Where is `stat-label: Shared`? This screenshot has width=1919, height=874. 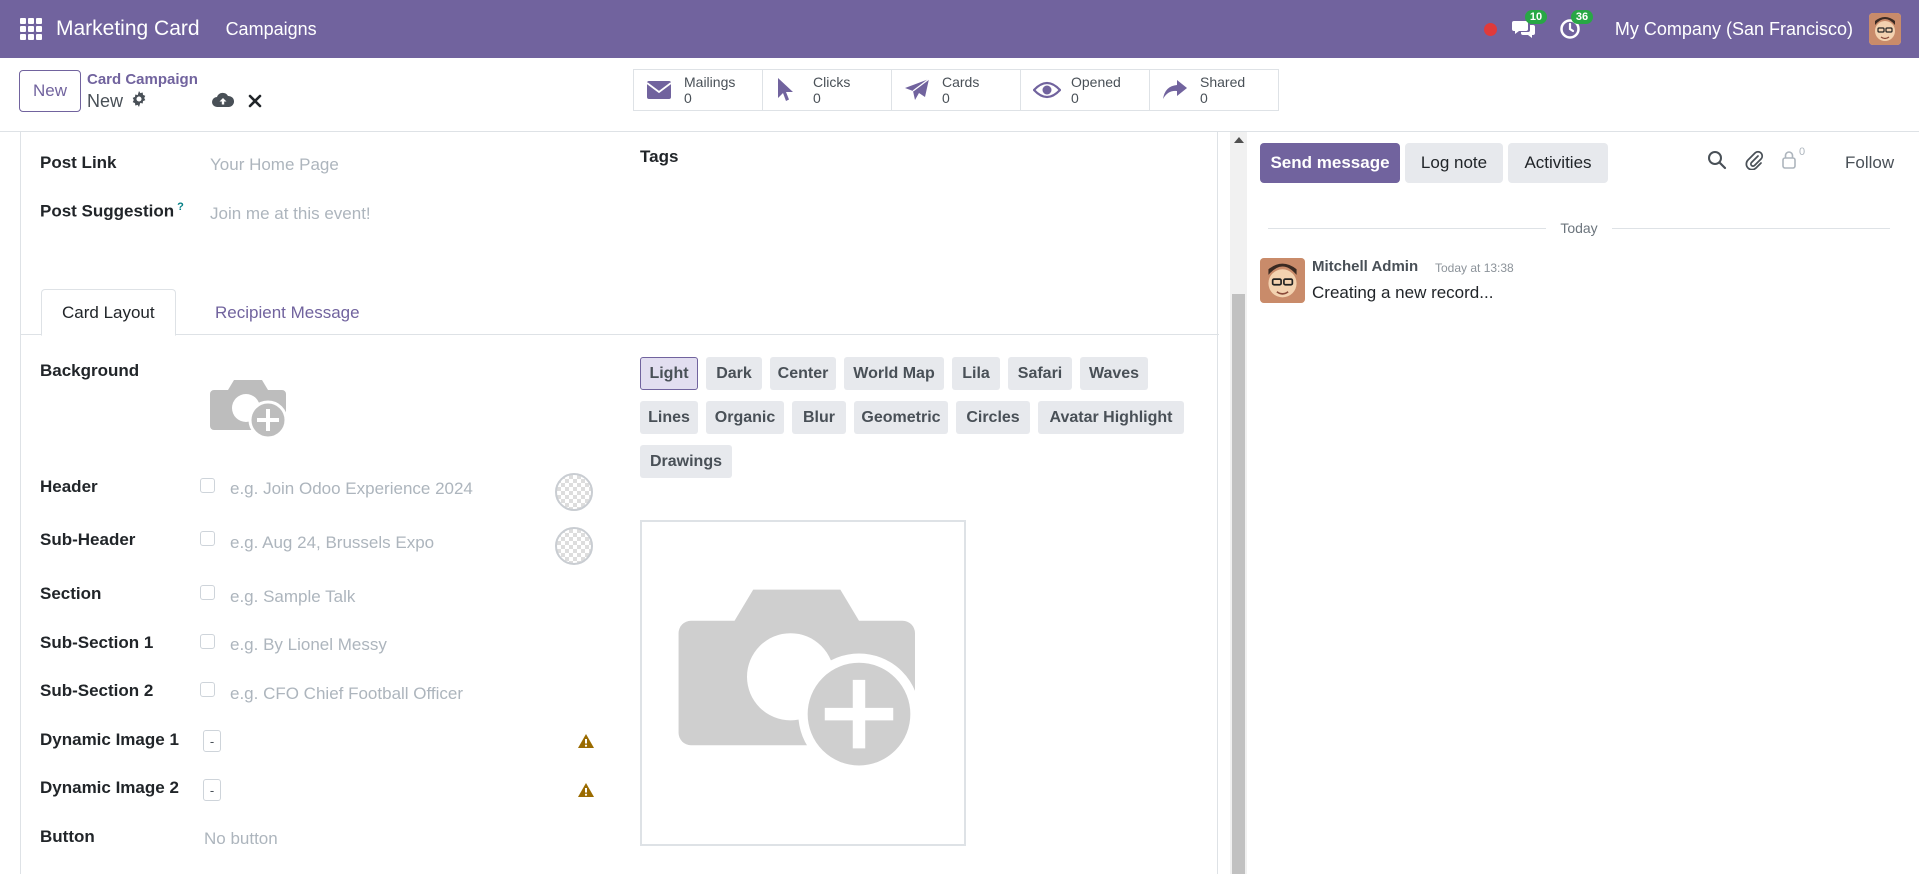
stat-label: Shared is located at coordinates (1223, 82).